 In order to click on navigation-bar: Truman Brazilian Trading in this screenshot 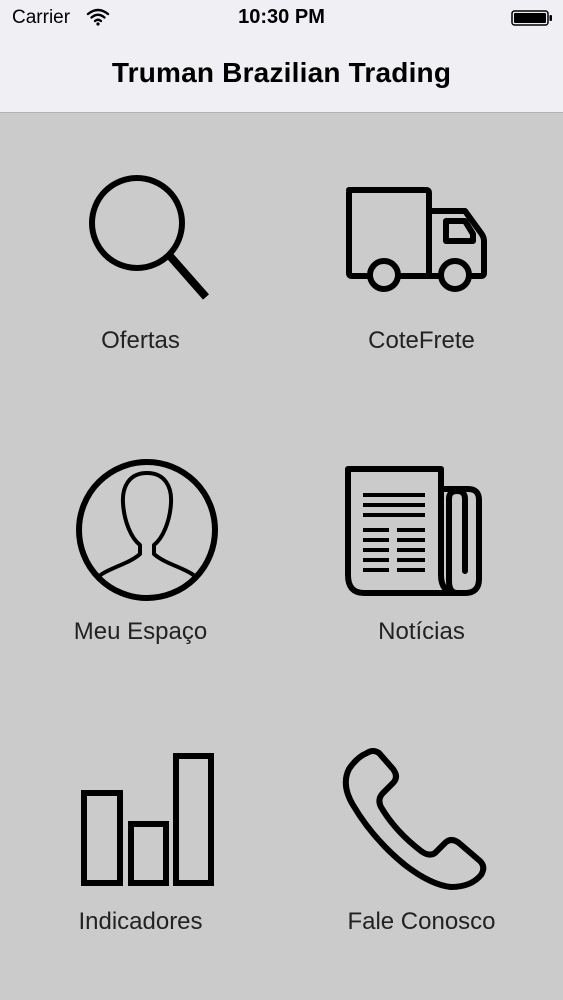, I will do `click(281, 75)`.